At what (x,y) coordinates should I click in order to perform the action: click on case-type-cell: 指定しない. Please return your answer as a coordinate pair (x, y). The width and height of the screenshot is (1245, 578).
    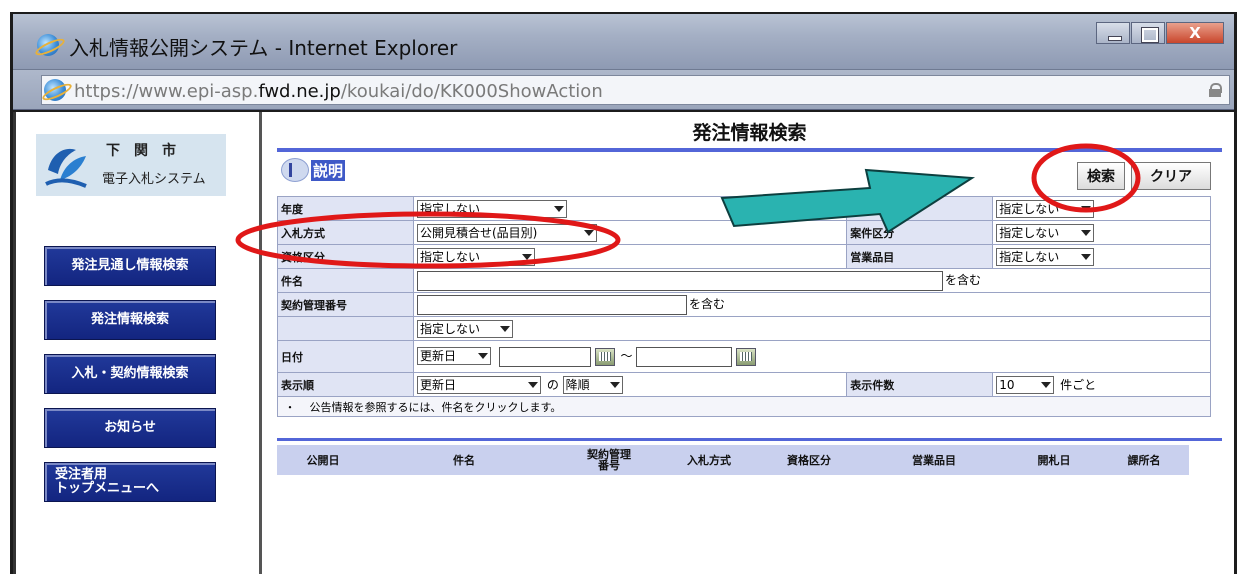
    Looking at the image, I should click on (1101, 232).